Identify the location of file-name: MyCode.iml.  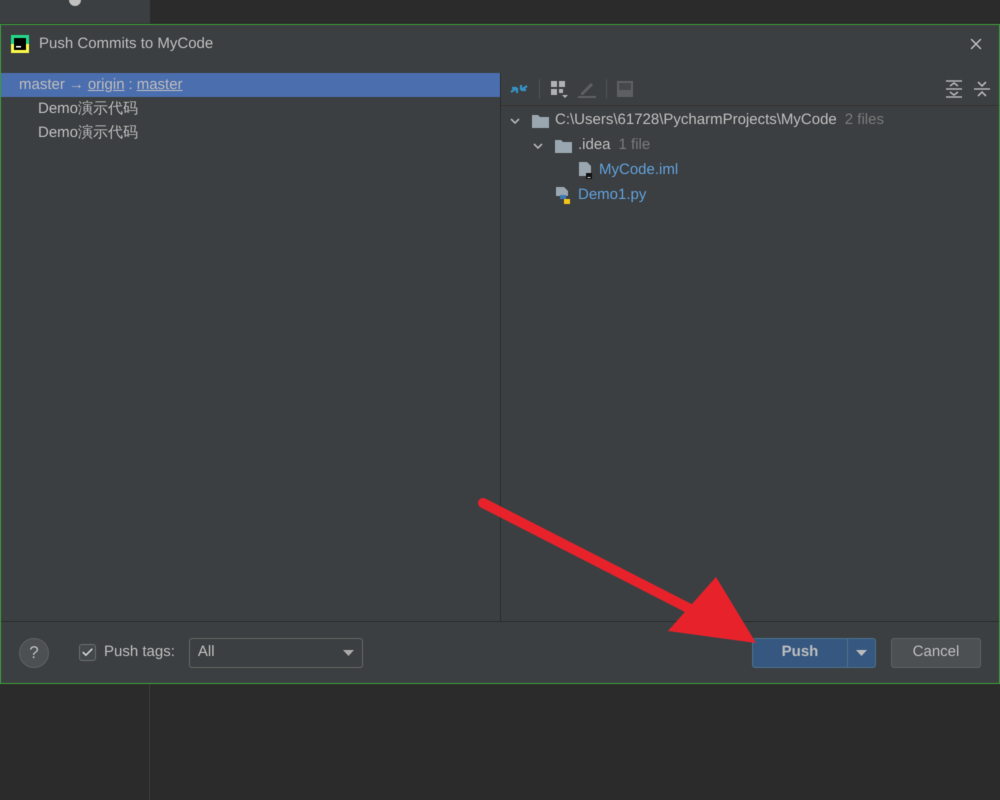
(638, 170).